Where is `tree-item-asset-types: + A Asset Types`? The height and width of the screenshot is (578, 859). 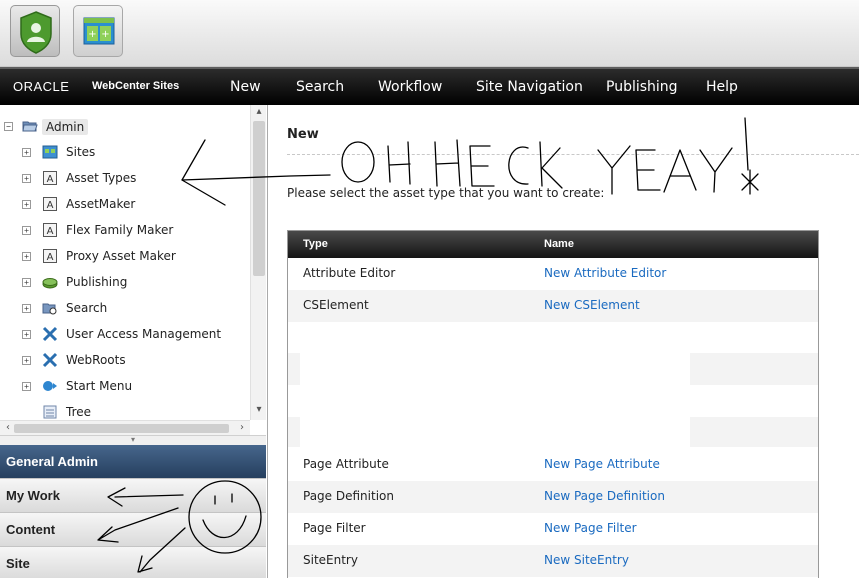 tree-item-asset-types: + A Asset Types is located at coordinates (125, 179).